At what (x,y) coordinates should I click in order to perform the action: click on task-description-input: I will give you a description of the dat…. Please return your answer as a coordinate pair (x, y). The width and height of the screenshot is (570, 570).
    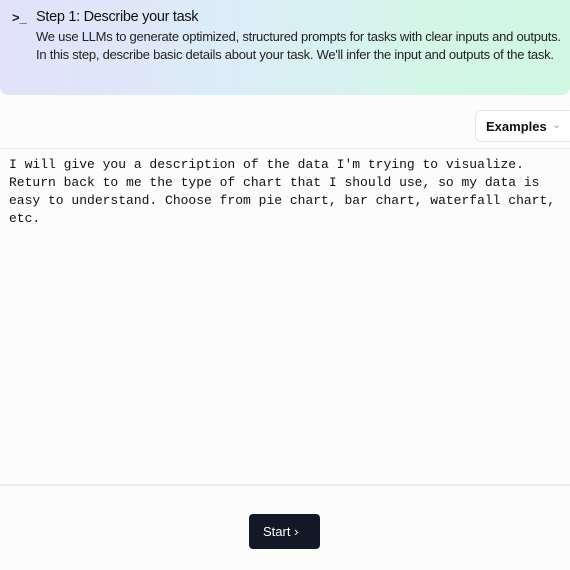
    Looking at the image, I should click on (286, 192).